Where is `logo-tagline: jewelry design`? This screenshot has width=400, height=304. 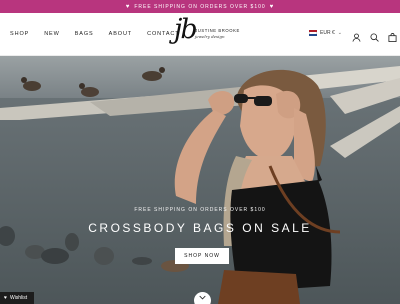
logo-tagline: jewelry design is located at coordinates (210, 36).